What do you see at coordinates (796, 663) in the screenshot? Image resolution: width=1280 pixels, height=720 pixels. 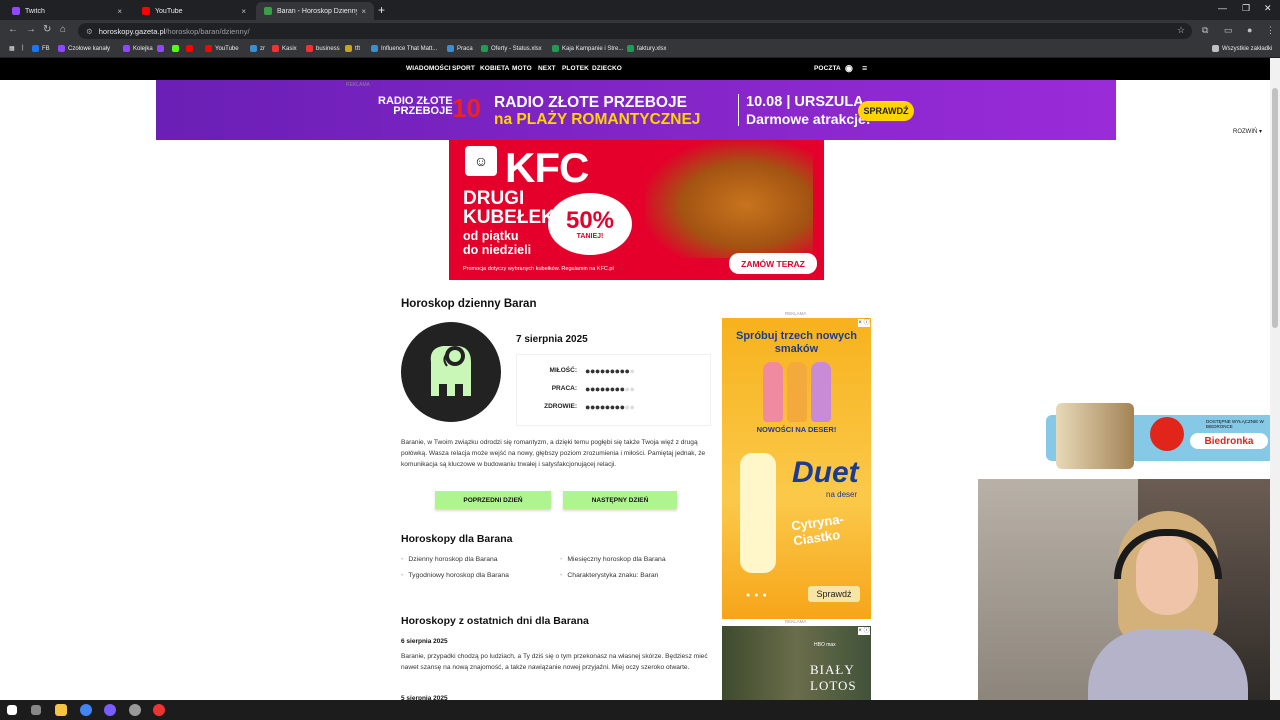 I see `hbo-ad: × ⓘ HBO max BIAŁY LOTOS` at bounding box center [796, 663].